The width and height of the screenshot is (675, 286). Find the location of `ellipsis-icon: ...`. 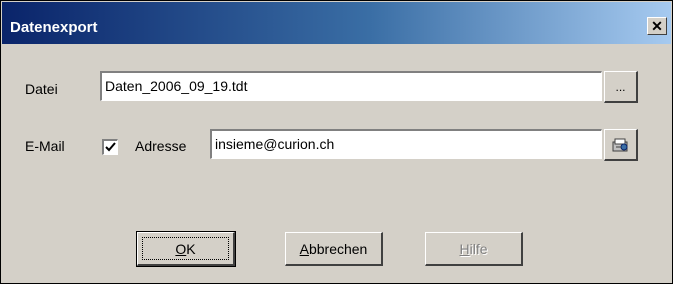

ellipsis-icon: ... is located at coordinates (620, 86).